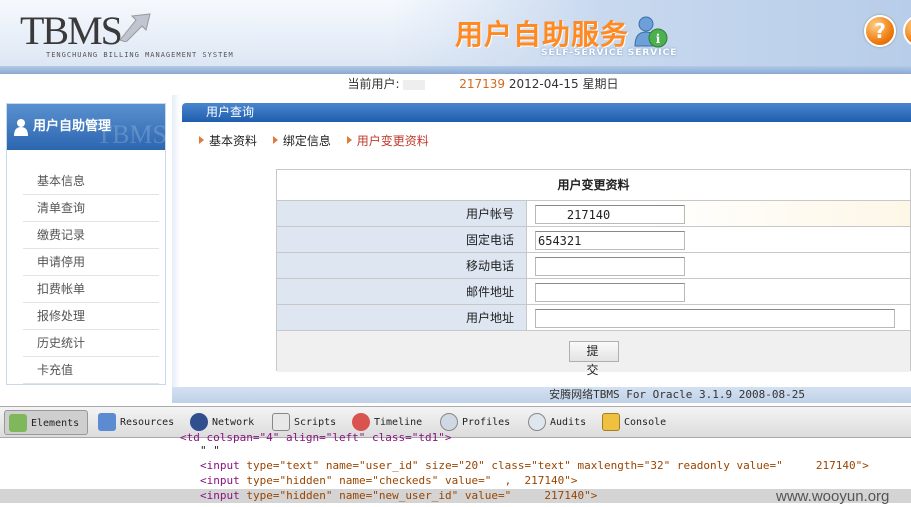 This screenshot has width=911, height=507. What do you see at coordinates (402, 291) in the screenshot?
I see `email-label: 邮件地址` at bounding box center [402, 291].